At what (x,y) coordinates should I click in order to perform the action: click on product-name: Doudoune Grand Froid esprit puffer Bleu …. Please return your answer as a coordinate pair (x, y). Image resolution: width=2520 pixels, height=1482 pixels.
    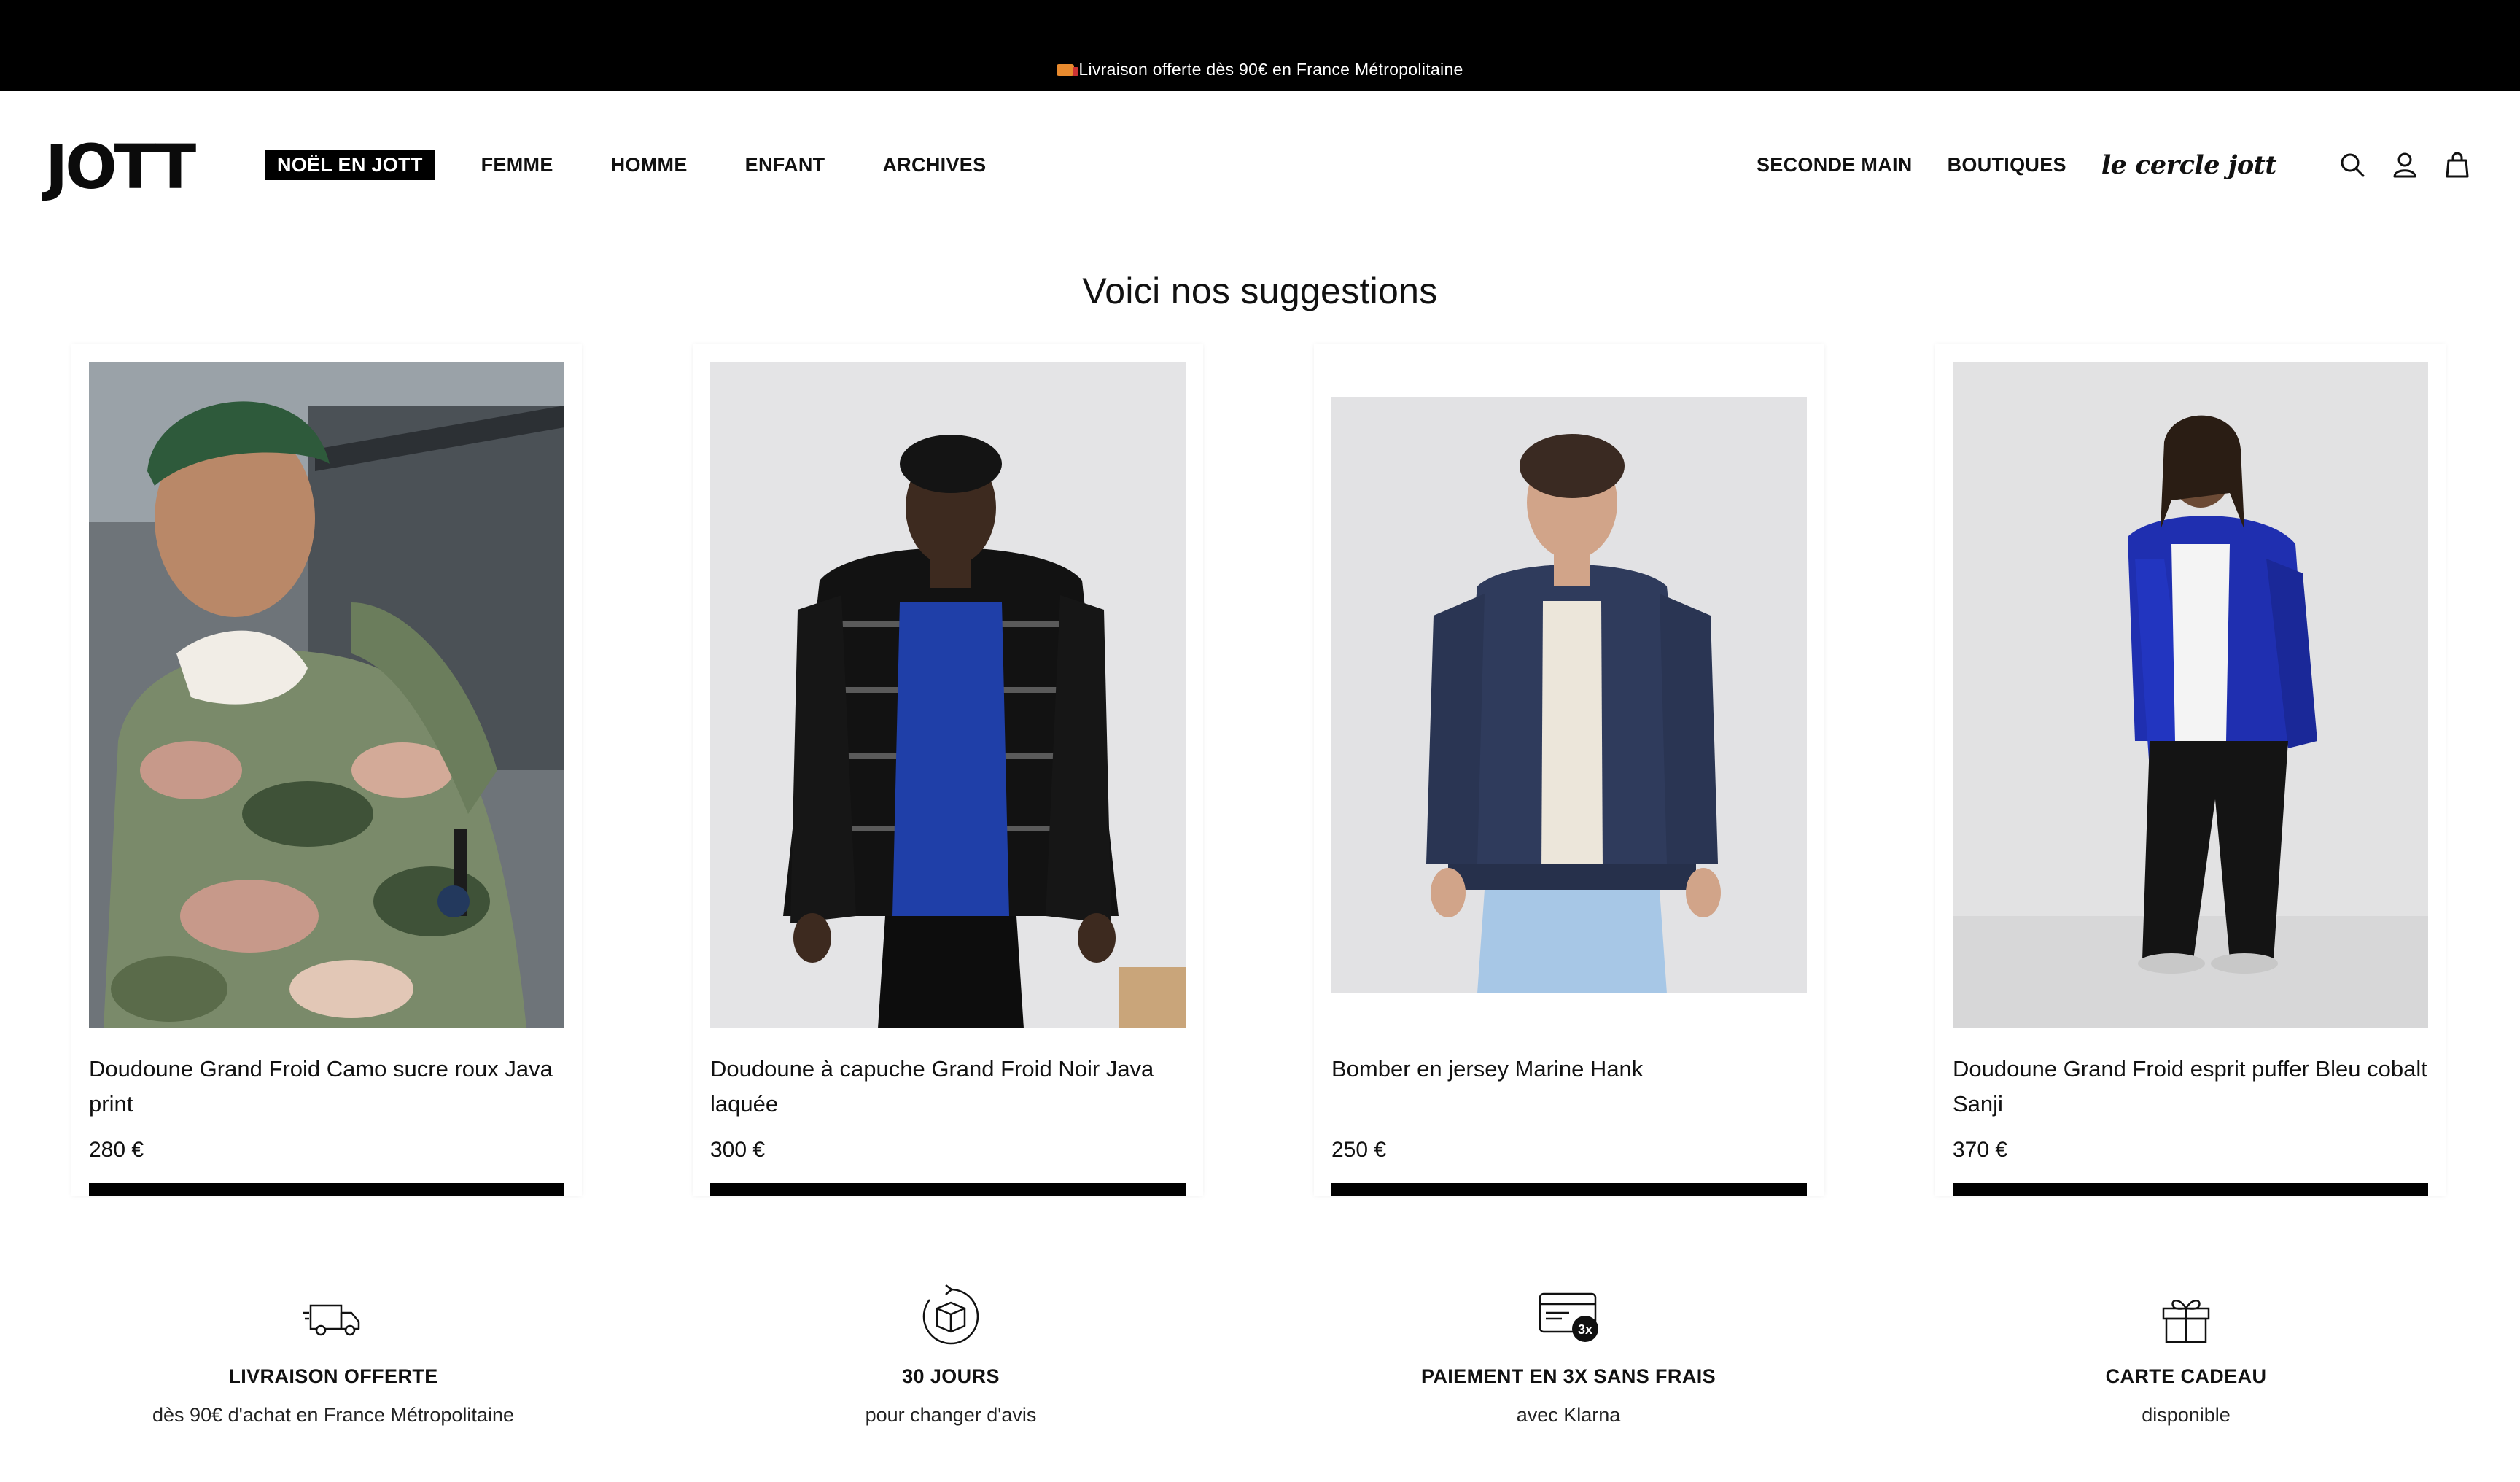
    Looking at the image, I should click on (2190, 1087).